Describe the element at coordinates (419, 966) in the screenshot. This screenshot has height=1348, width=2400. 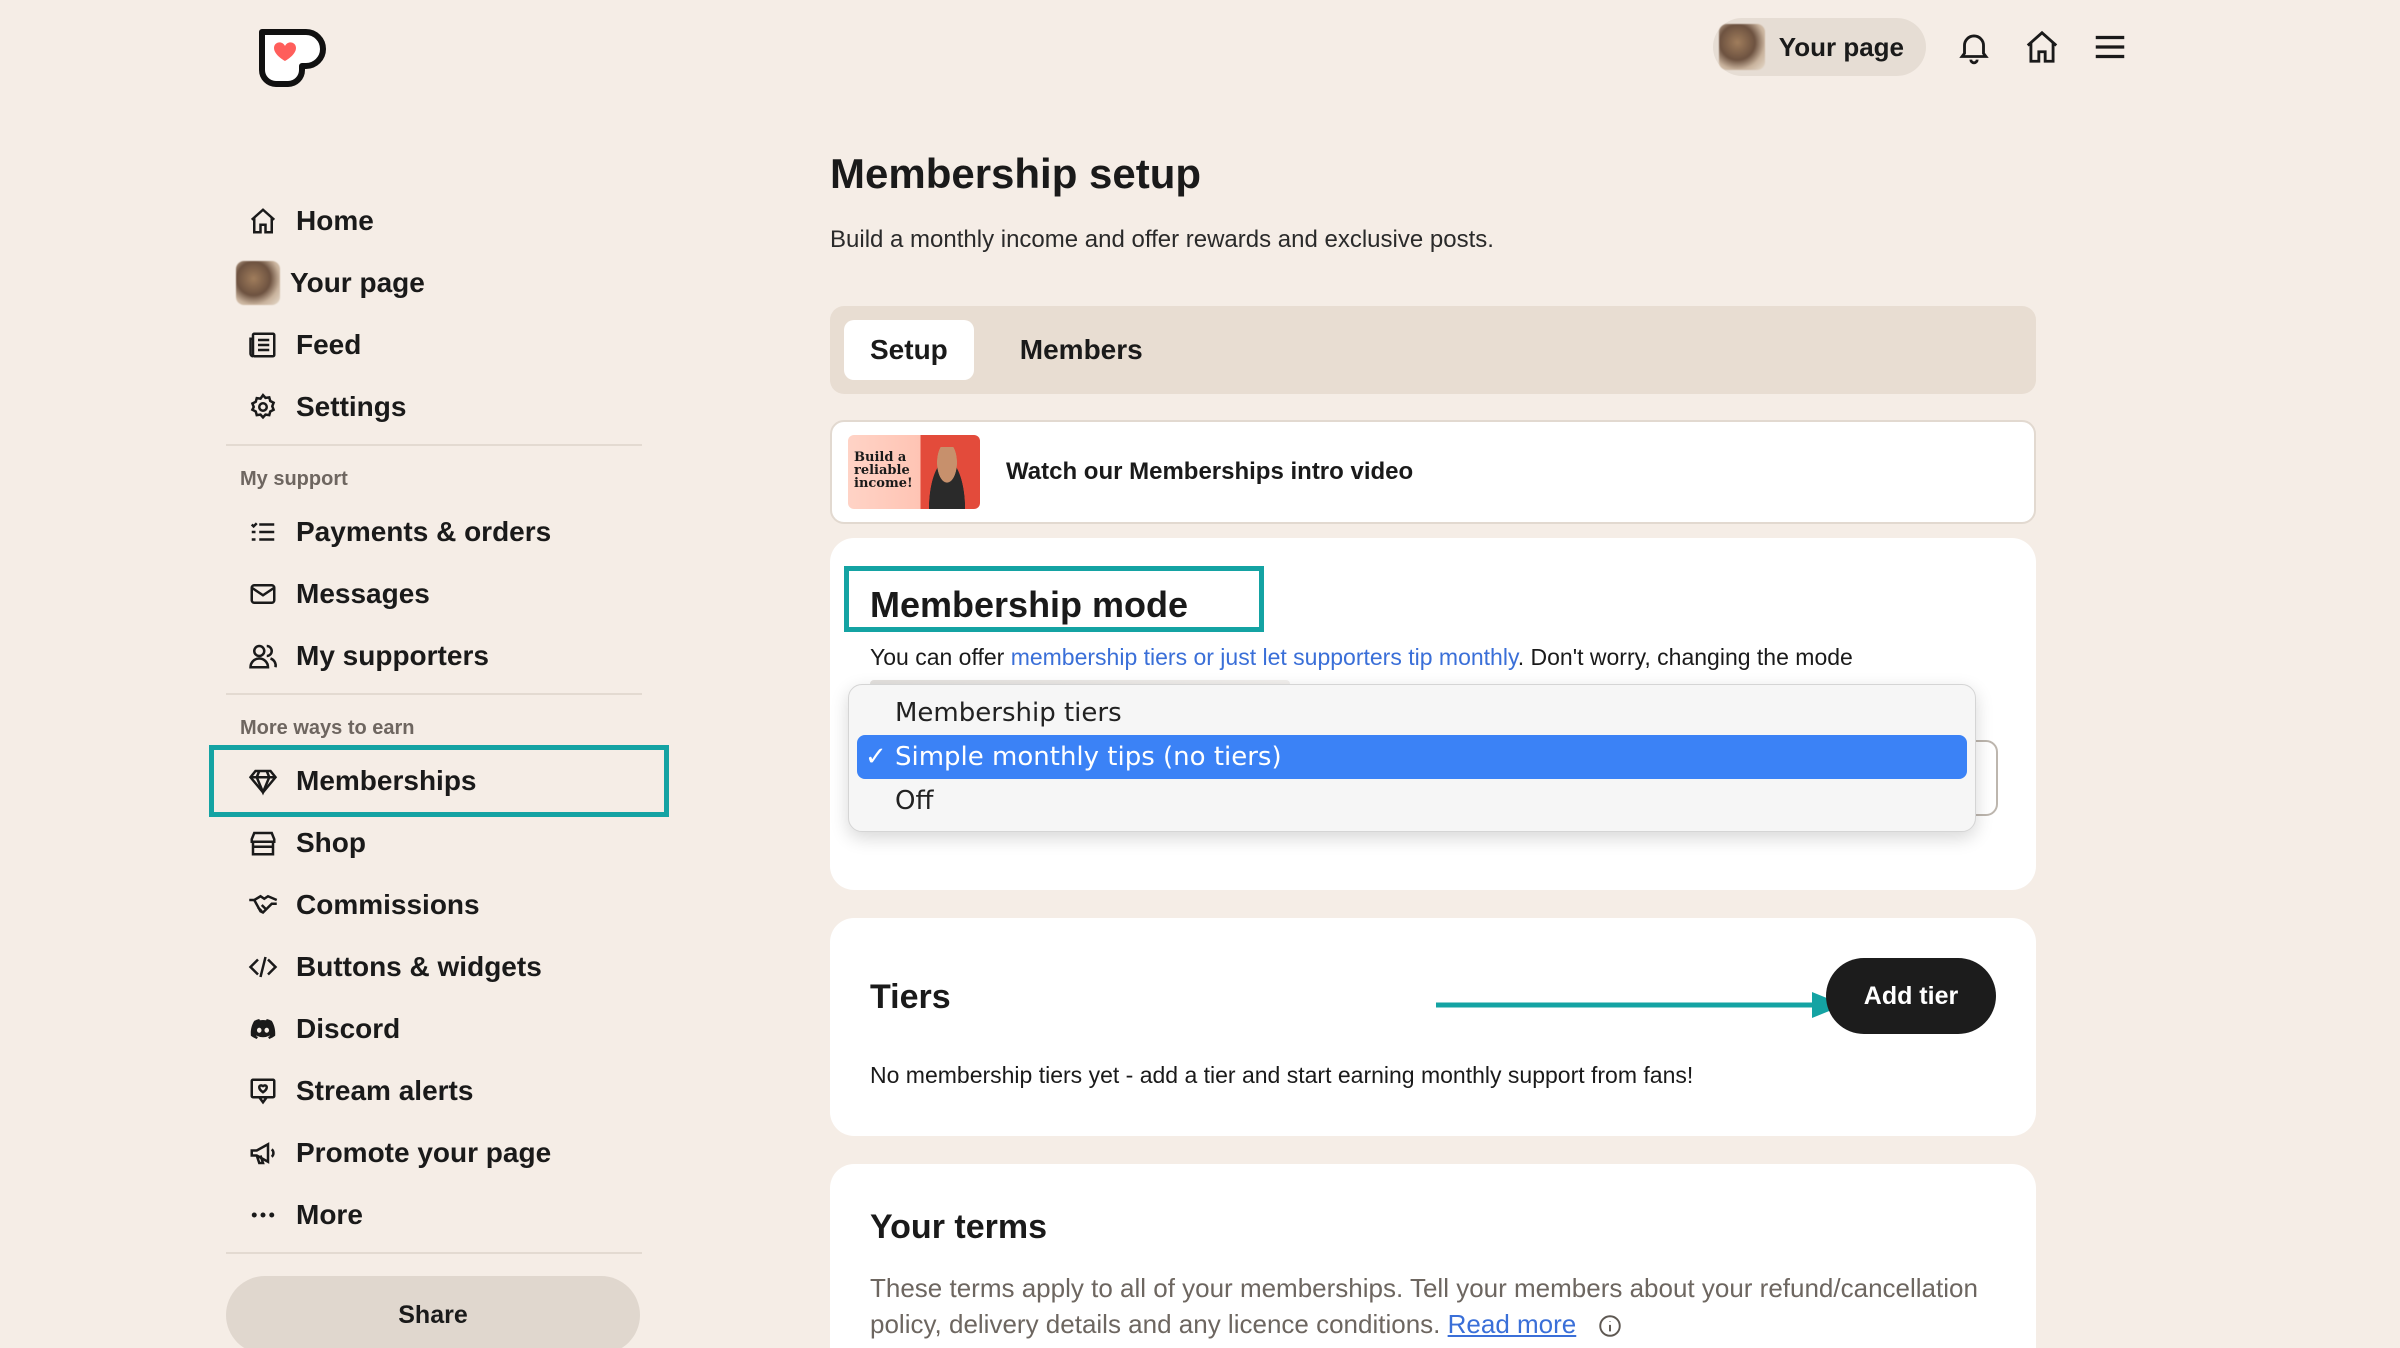
I see `sidebar-item-label: Buttons & widgets` at that location.